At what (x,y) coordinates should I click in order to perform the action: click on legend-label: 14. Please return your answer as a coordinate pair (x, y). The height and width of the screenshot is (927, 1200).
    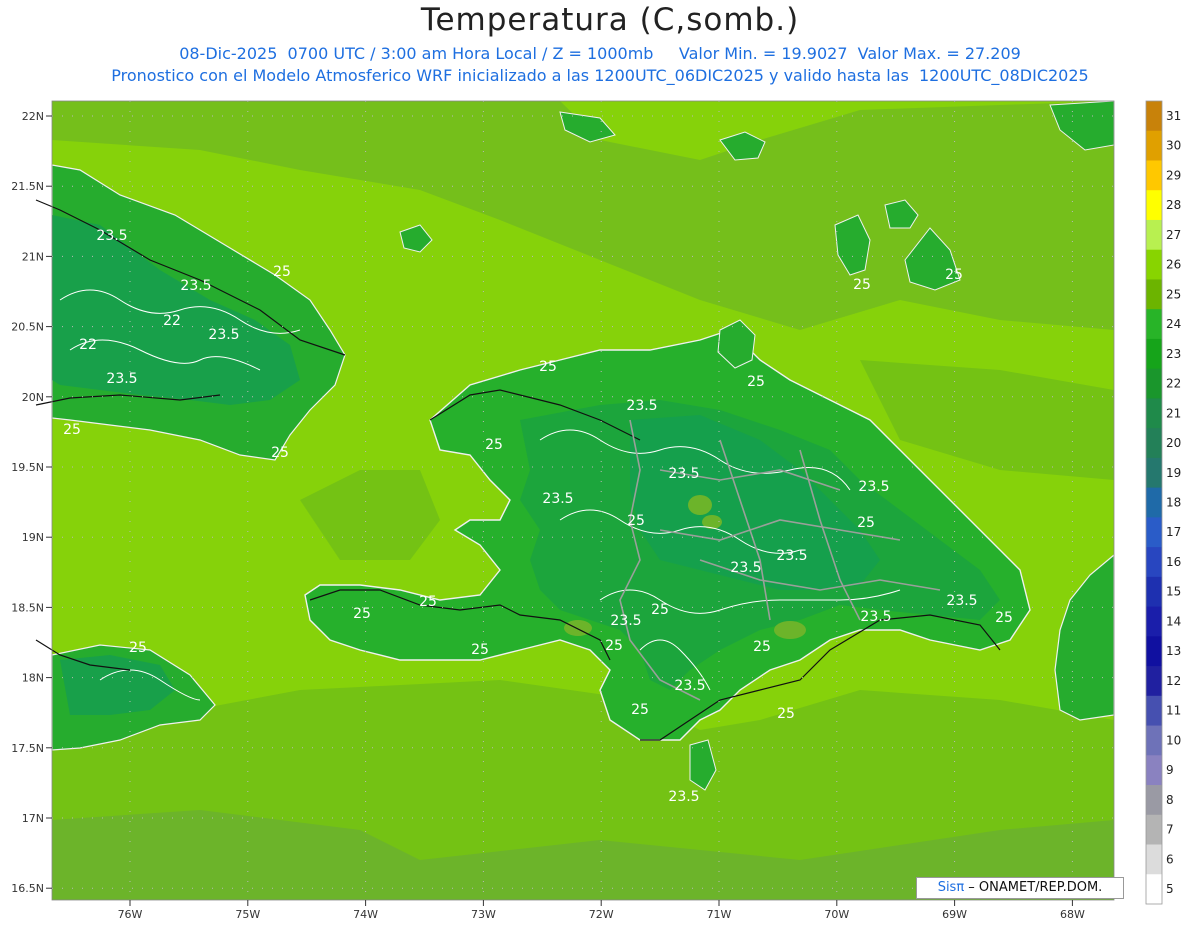
    Looking at the image, I should click on (1173, 621).